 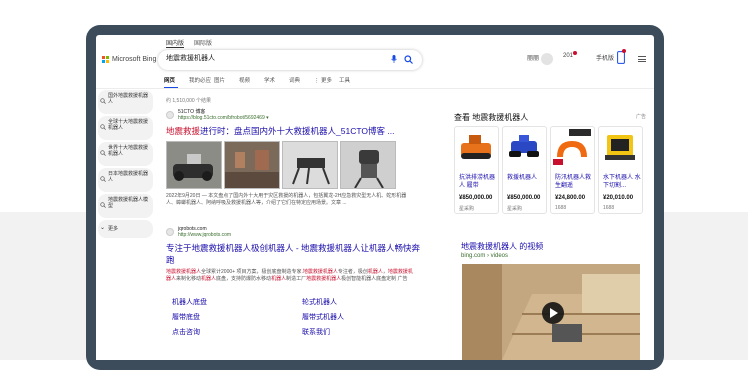 I want to click on vertical-tabs: 网页 我的必应 图片 视频 学术 词典 ⋮ 更多 工具, so click(x=264, y=80).